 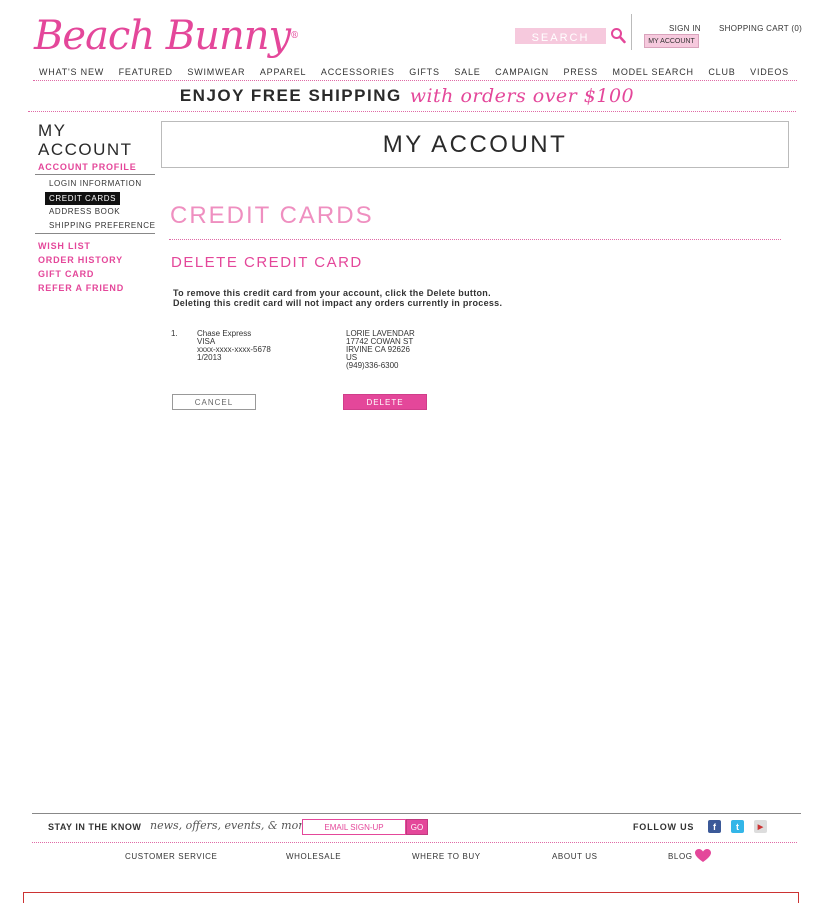 I want to click on nav-apparel: APPAREL, so click(x=283, y=72).